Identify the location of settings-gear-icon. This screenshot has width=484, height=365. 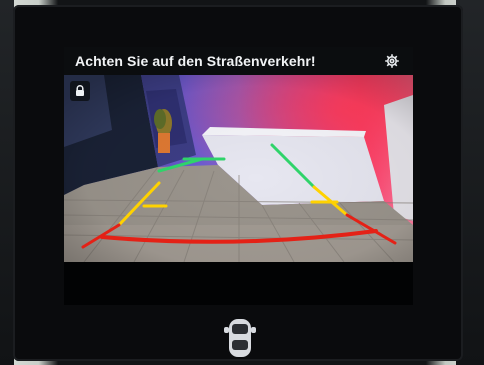
(392, 61).